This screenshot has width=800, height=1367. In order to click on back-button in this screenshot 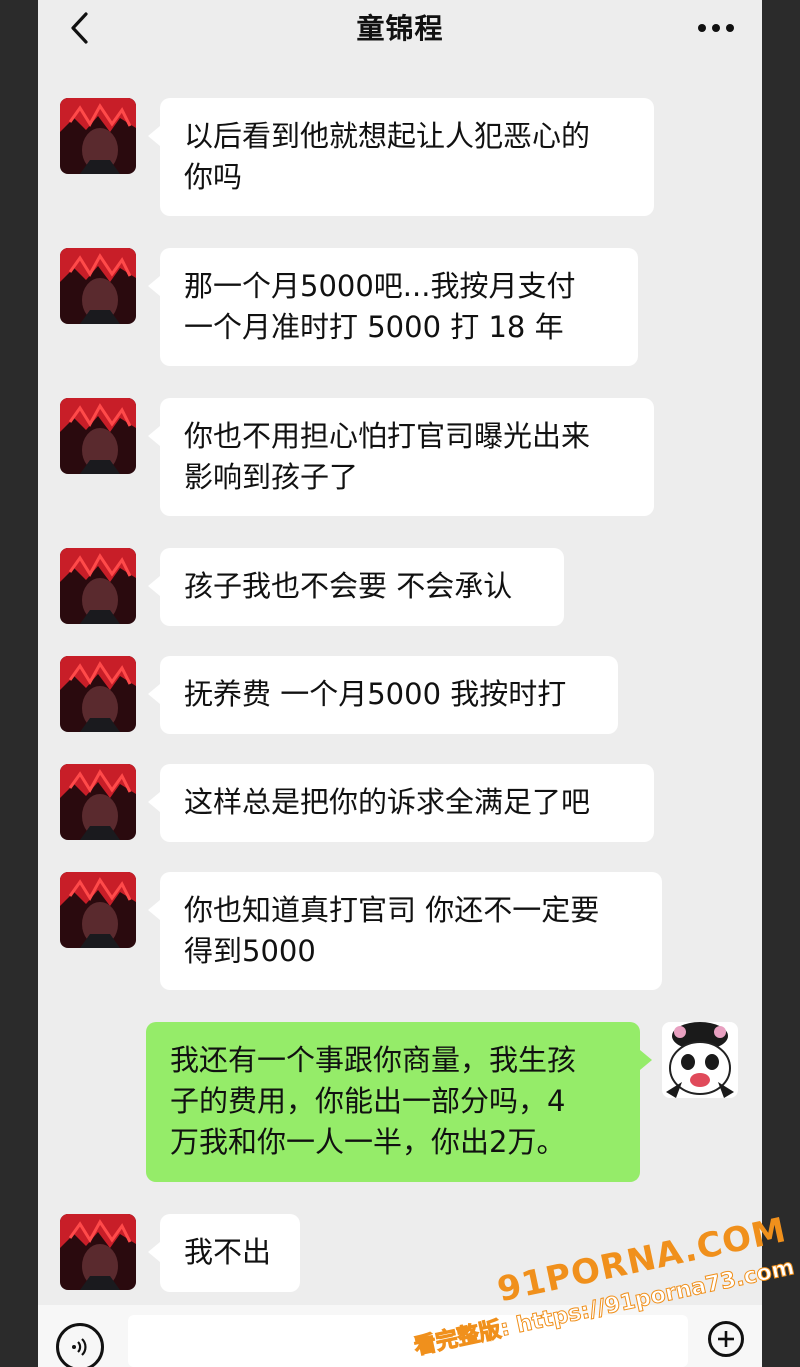, I will do `click(80, 28)`.